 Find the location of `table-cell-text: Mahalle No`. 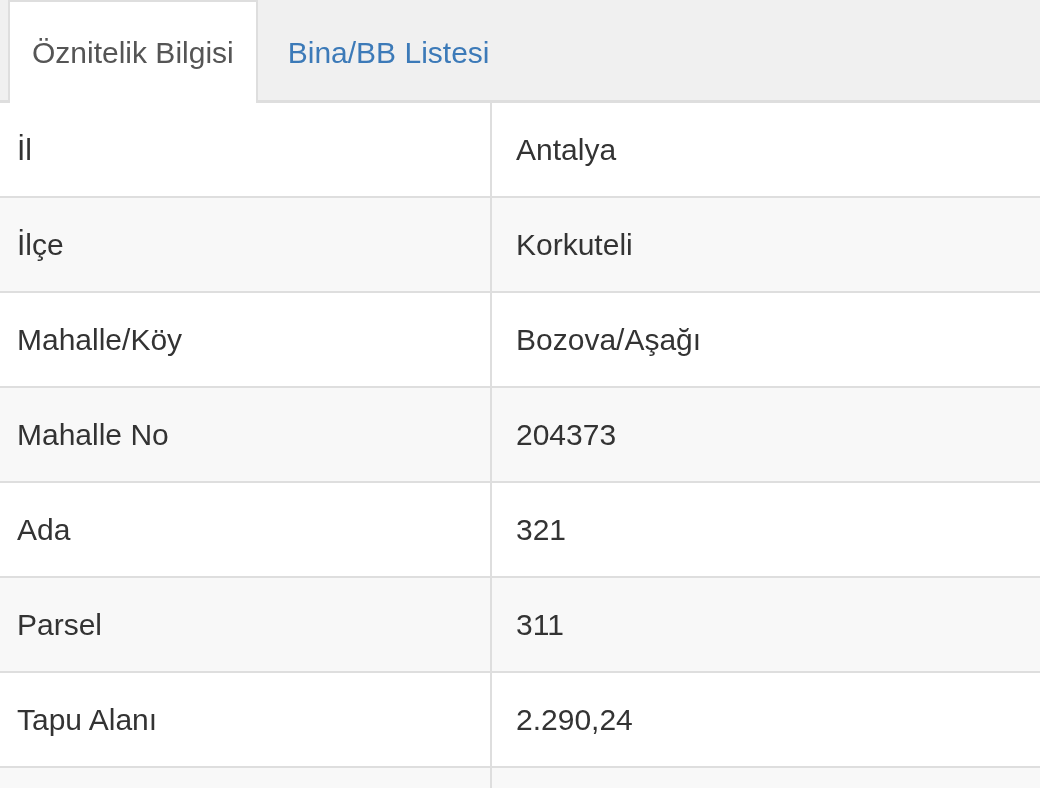

table-cell-text: Mahalle No is located at coordinates (93, 434).